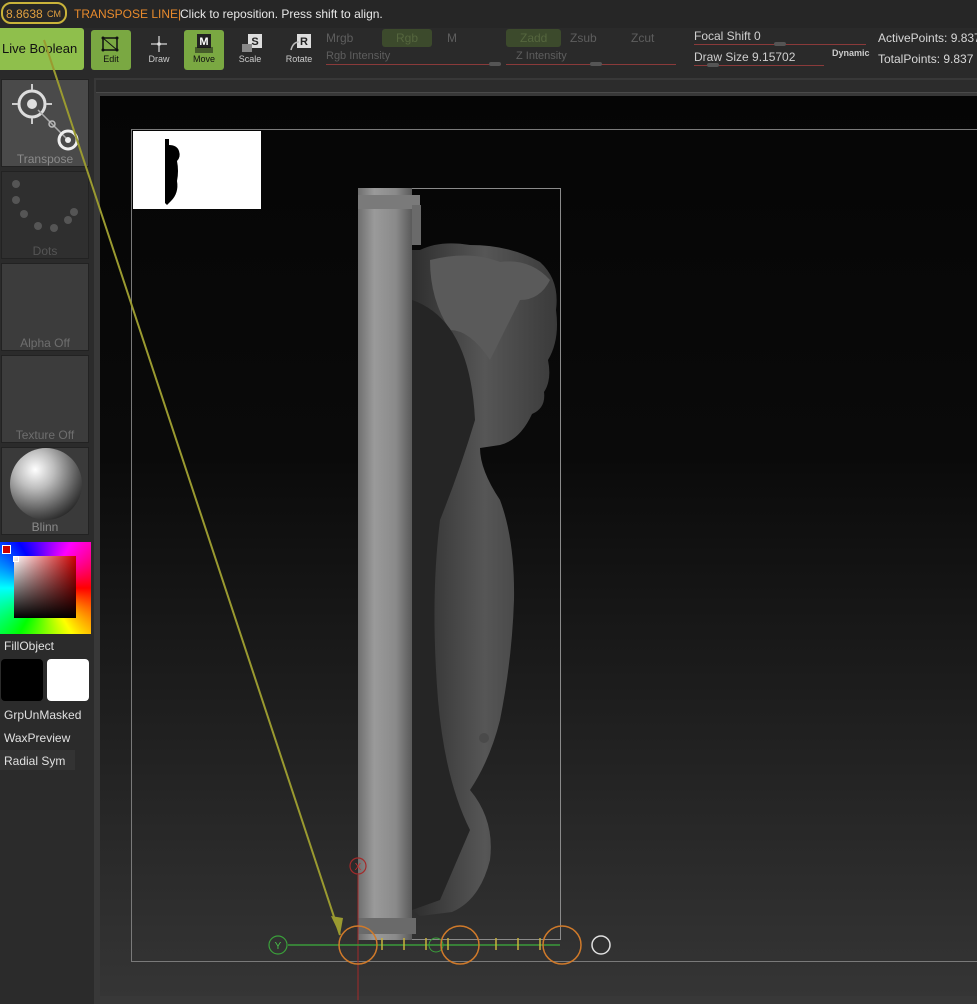 This screenshot has height=1004, width=977. I want to click on transpose-ticks, so click(461, 944).